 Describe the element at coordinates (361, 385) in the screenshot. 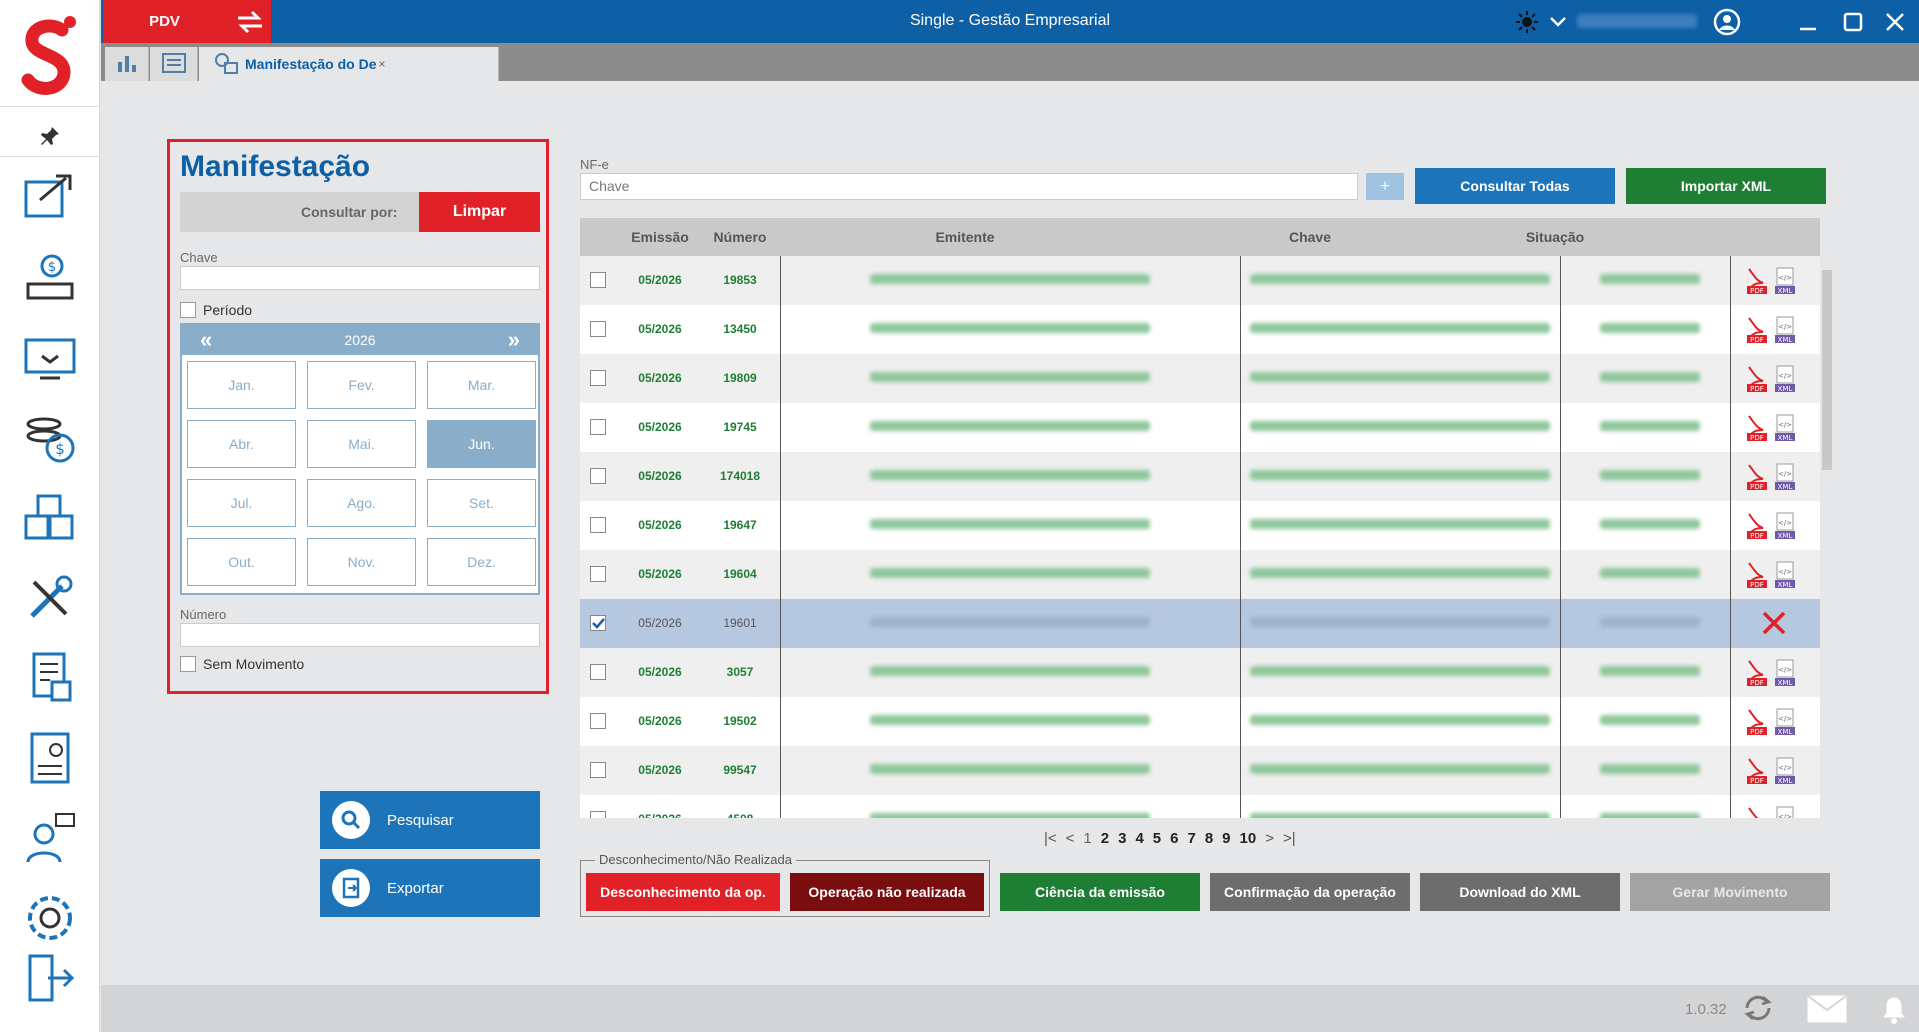

I see `month-fev: Fev.` at that location.